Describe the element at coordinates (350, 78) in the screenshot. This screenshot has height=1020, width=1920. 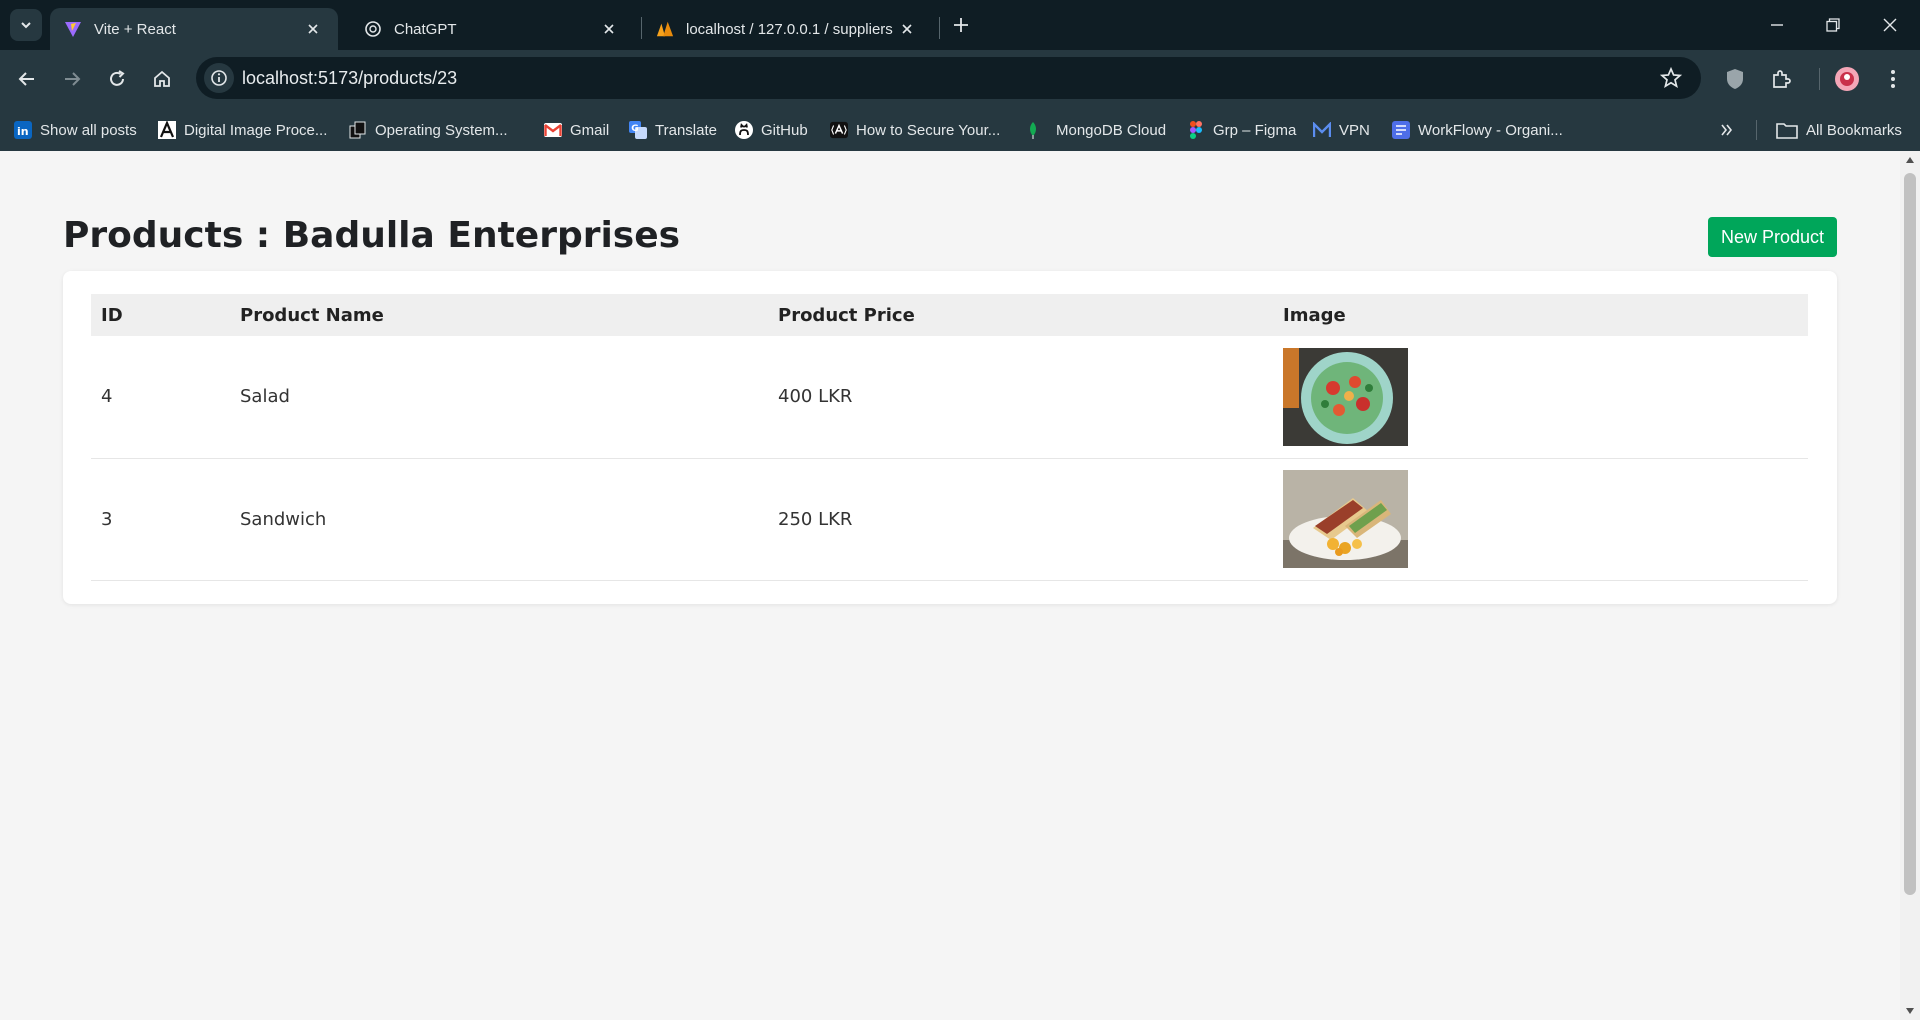
I see `url-text: localhost:5173/products/23` at that location.